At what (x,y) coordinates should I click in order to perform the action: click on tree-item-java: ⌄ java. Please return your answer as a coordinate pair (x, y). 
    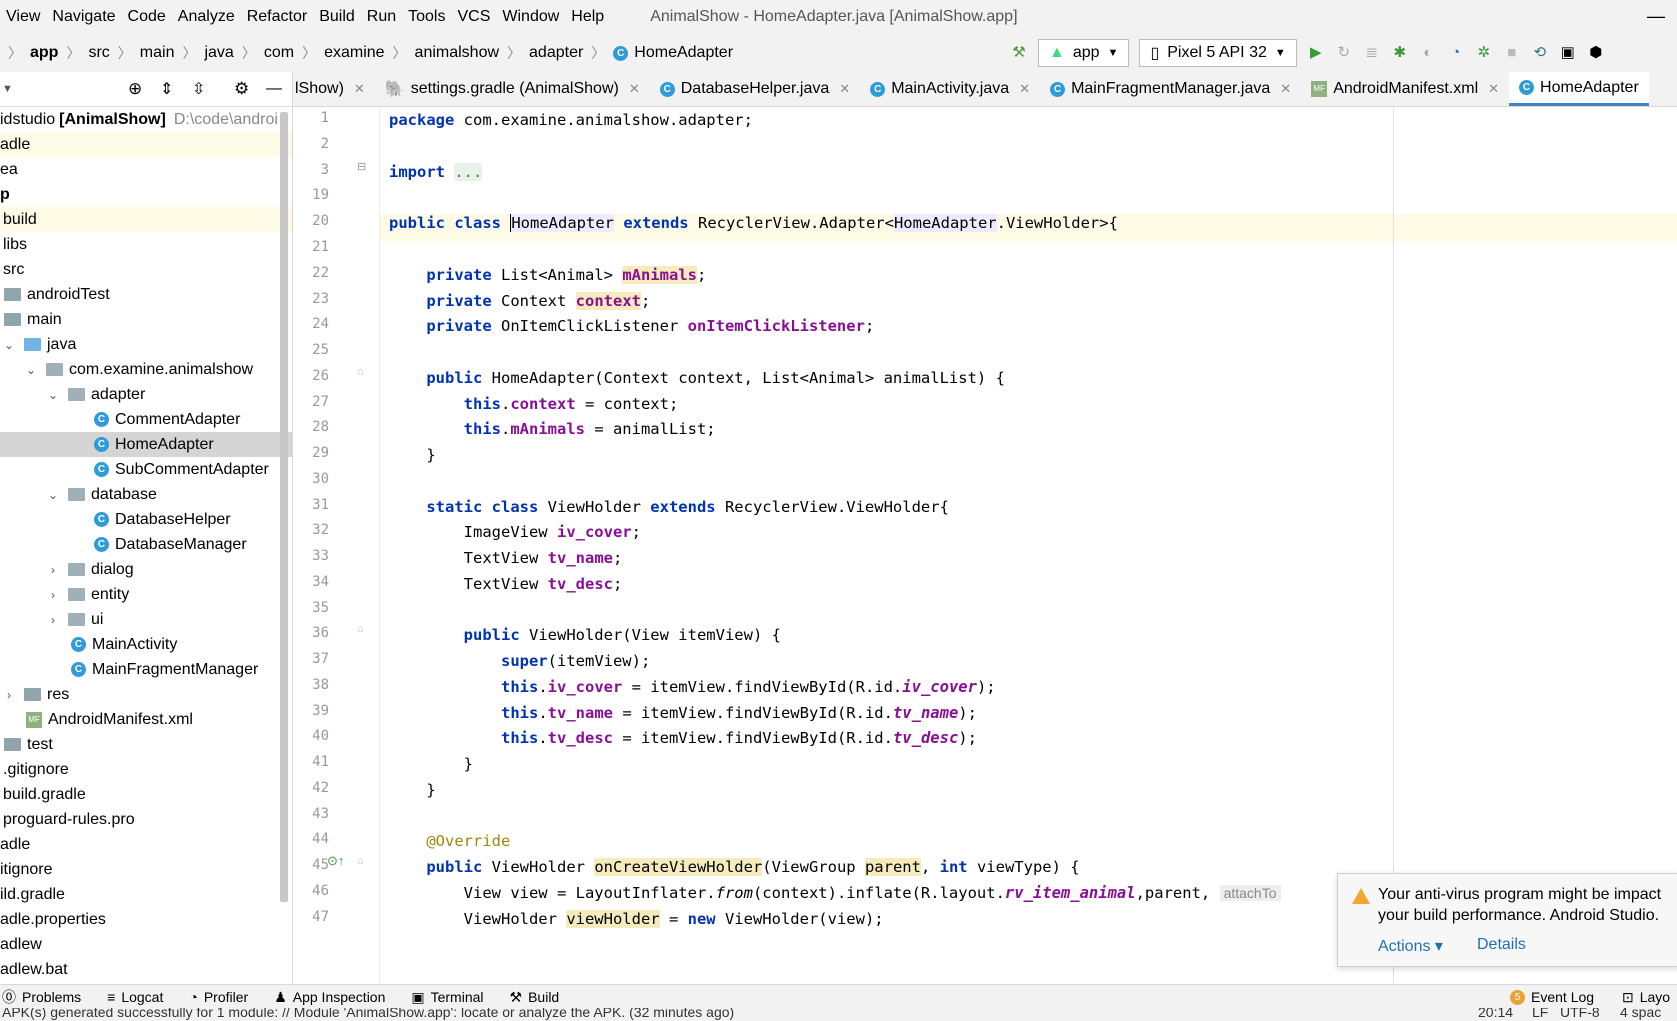
    Looking at the image, I should click on (146, 344).